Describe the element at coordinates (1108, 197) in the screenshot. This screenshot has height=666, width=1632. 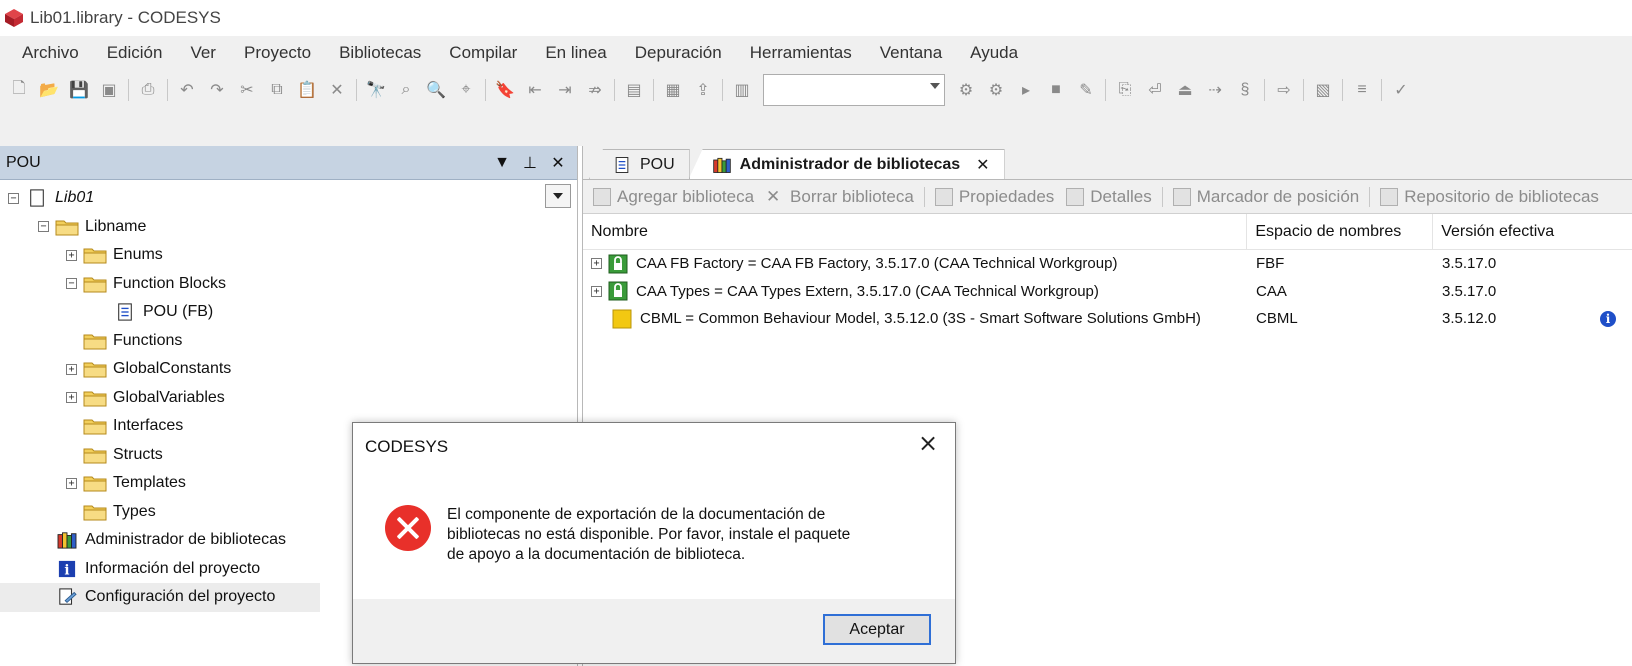
I see `button-detalles: Detalles` at that location.